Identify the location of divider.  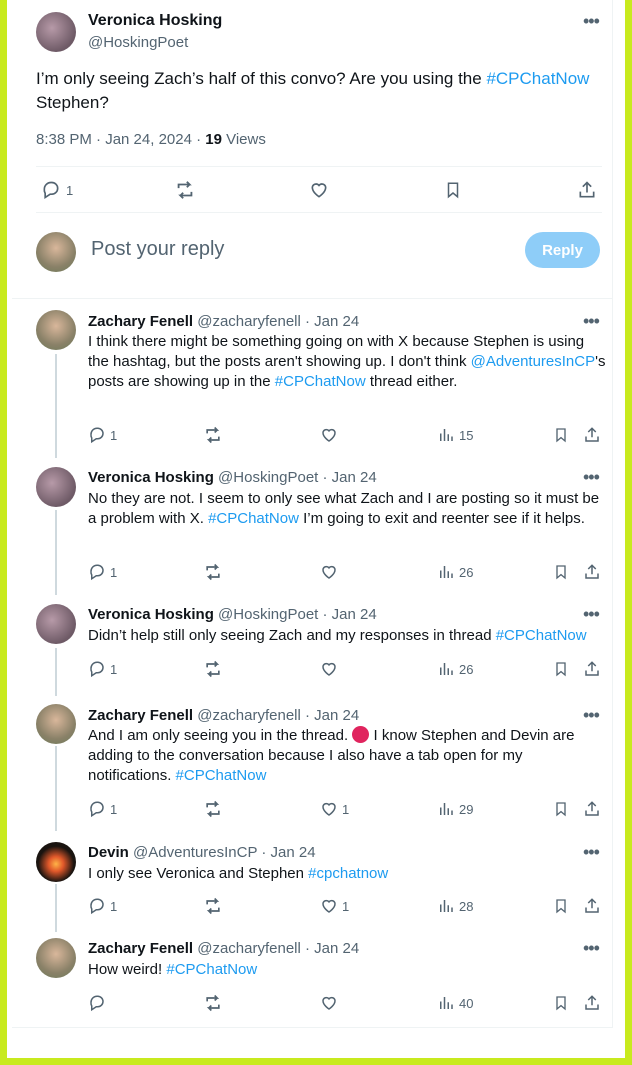
(319, 212).